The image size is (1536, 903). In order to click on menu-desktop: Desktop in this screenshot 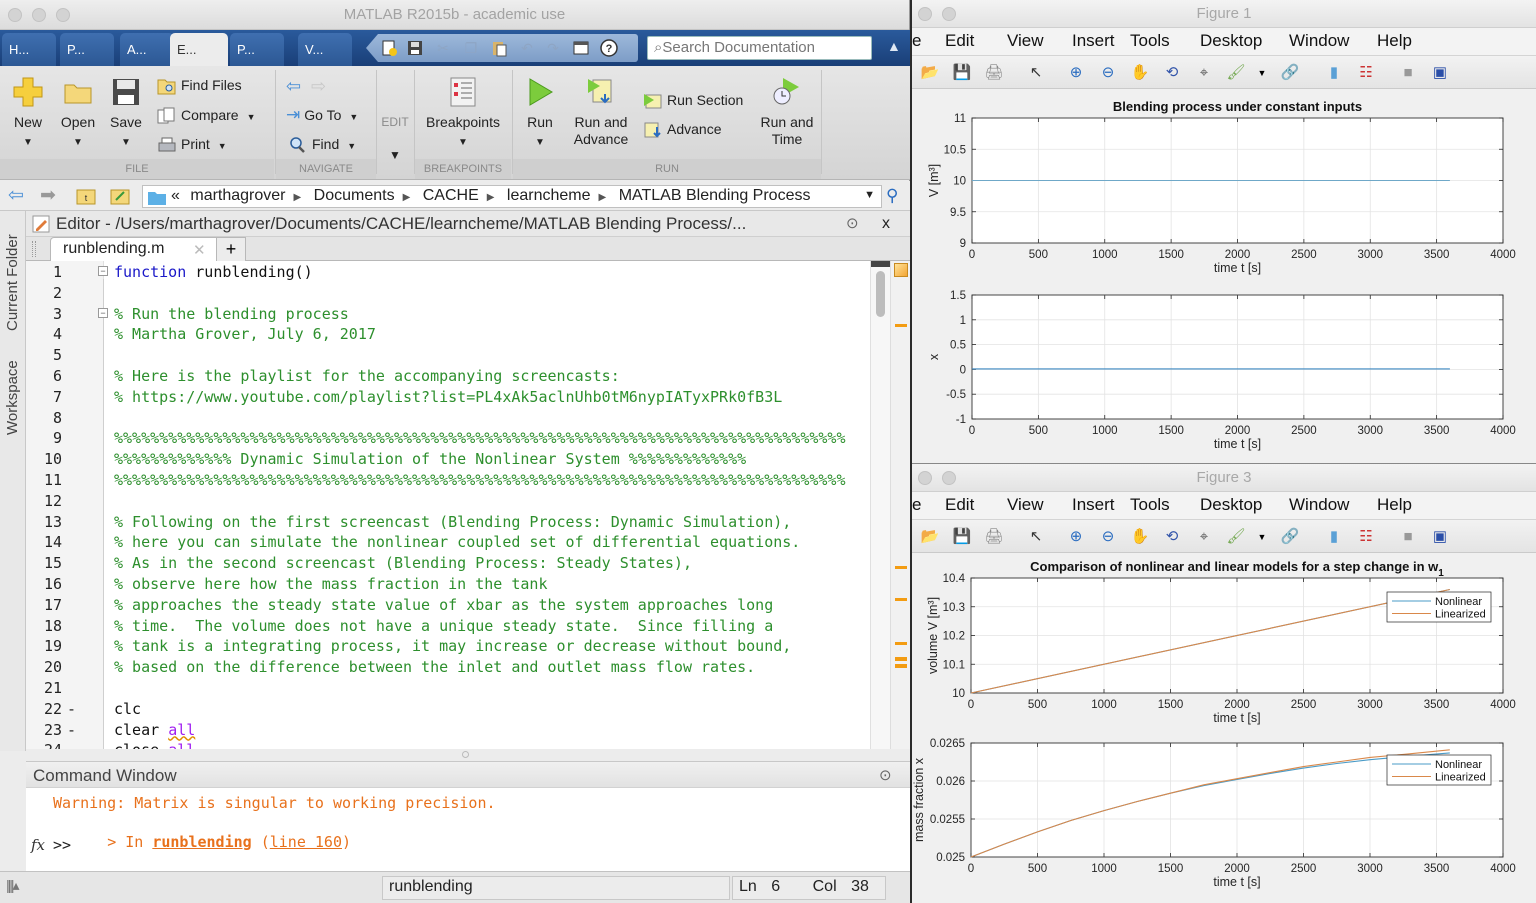, I will do `click(1231, 41)`.